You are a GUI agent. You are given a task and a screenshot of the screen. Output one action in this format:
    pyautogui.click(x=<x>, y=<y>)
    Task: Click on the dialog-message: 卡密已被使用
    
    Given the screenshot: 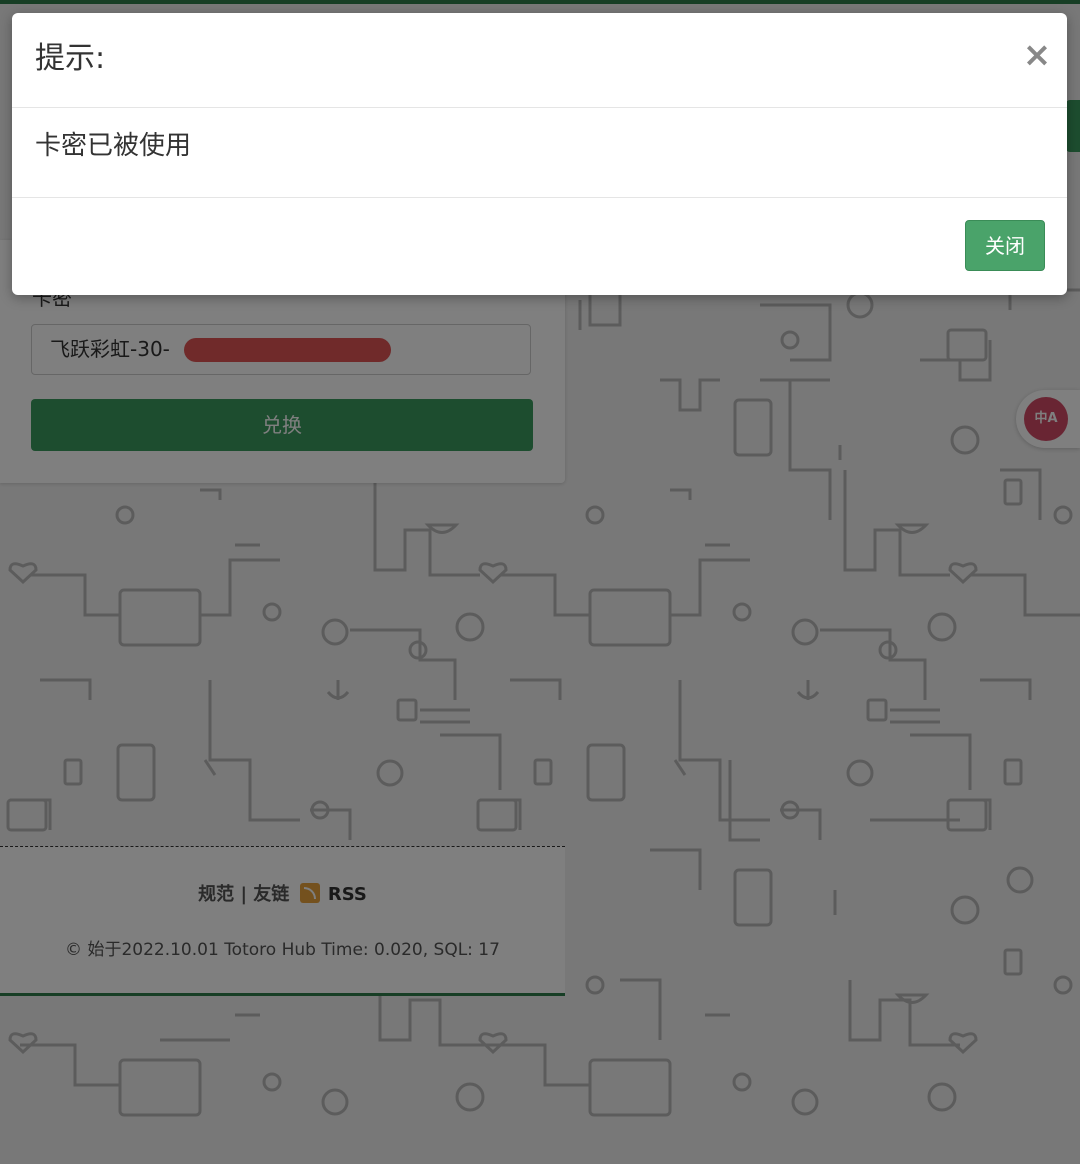 What is the action you would take?
    pyautogui.click(x=113, y=146)
    